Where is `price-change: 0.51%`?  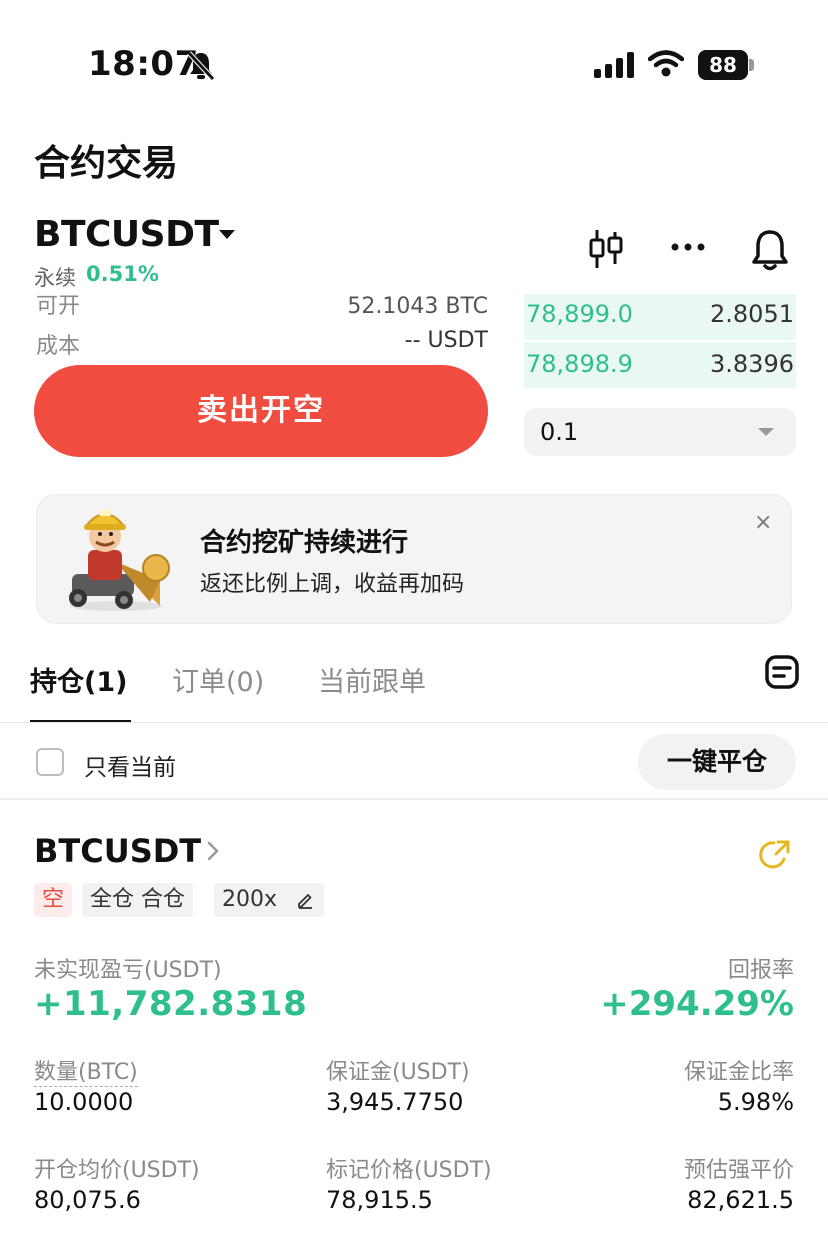
price-change: 0.51% is located at coordinates (122, 274).